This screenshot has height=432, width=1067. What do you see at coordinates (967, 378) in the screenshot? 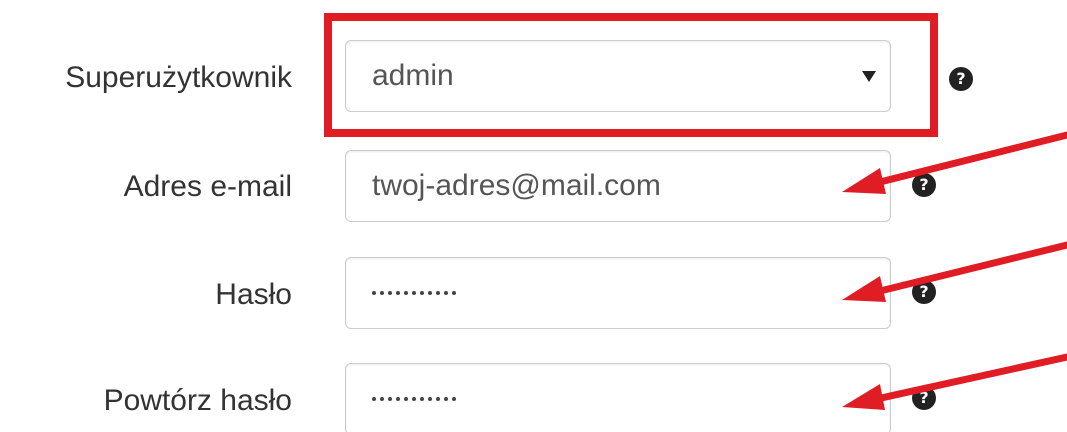
I see `arrow-password-repeat` at bounding box center [967, 378].